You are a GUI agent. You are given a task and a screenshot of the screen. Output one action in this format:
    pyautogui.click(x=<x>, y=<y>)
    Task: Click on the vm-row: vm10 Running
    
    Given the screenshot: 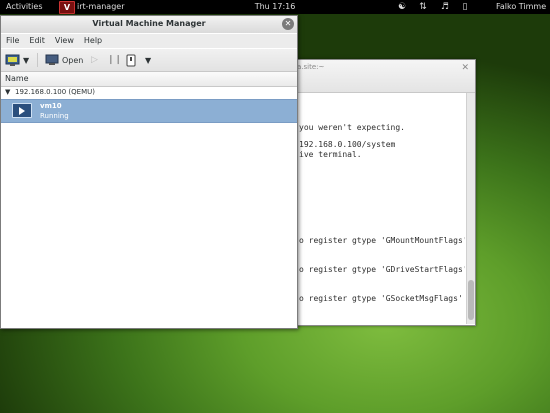 What is the action you would take?
    pyautogui.click(x=149, y=111)
    